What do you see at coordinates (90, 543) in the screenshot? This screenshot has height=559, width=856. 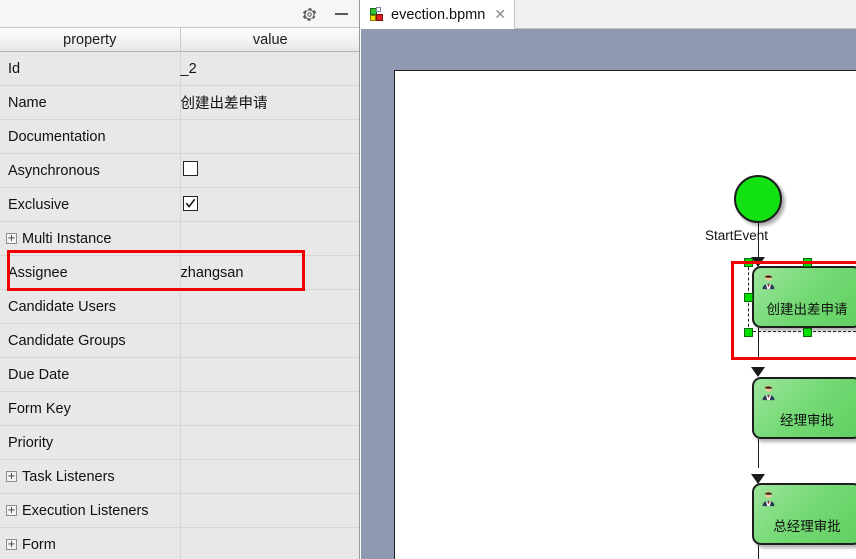 I see `property-cell: + Form` at bounding box center [90, 543].